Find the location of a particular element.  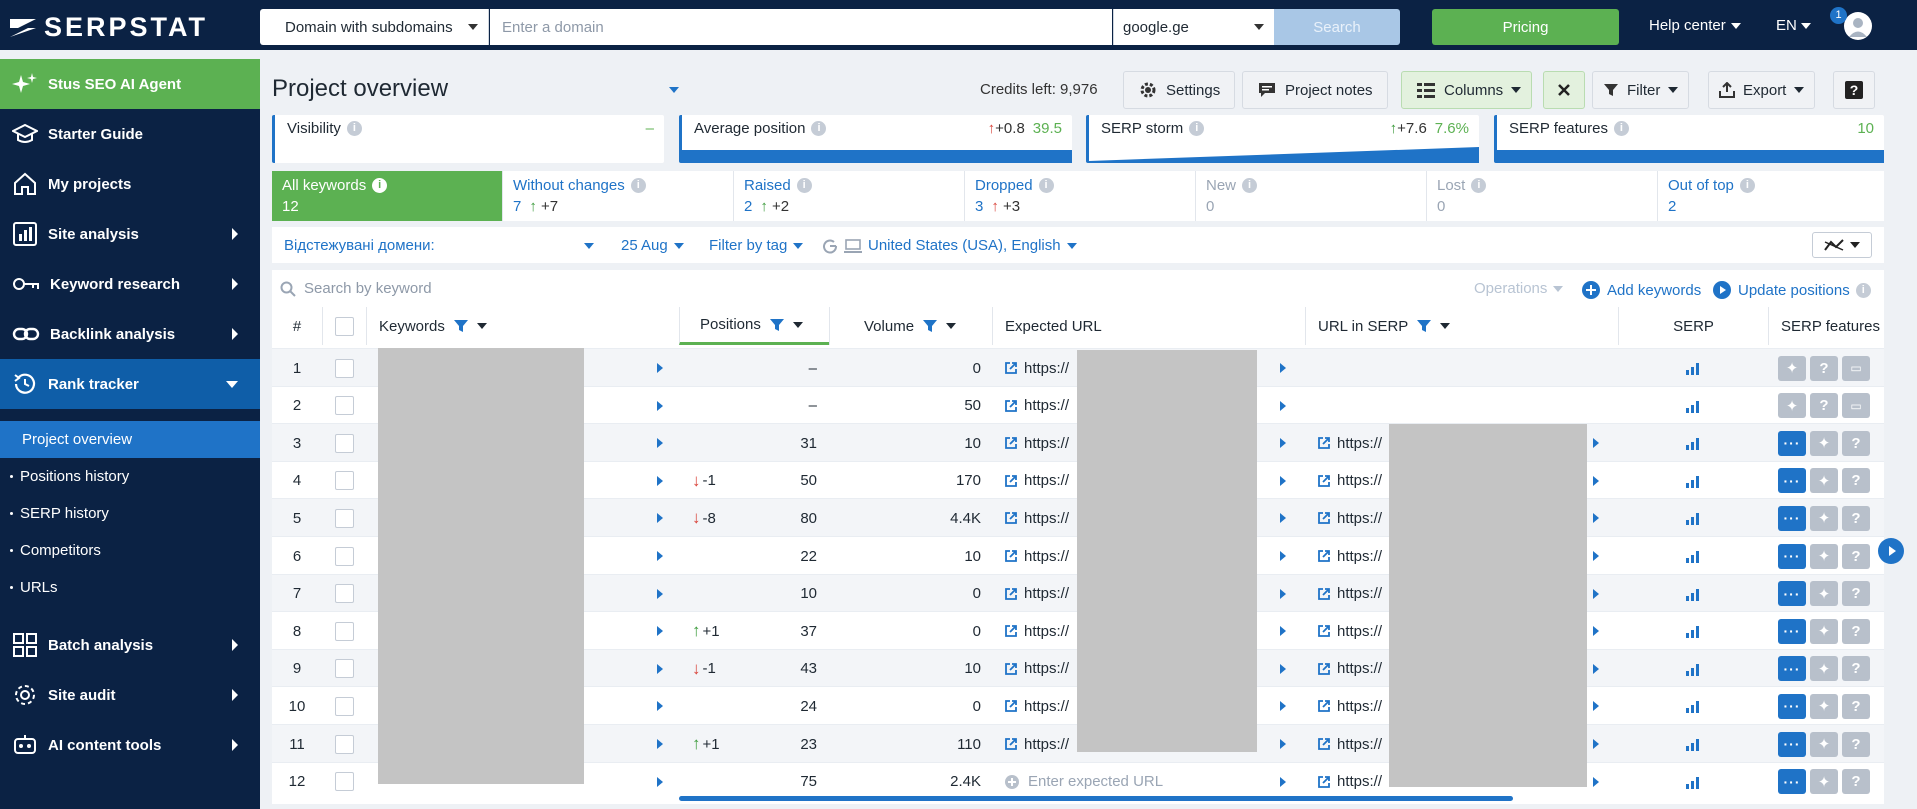

horizontal-scrollbar is located at coordinates (1096, 798).